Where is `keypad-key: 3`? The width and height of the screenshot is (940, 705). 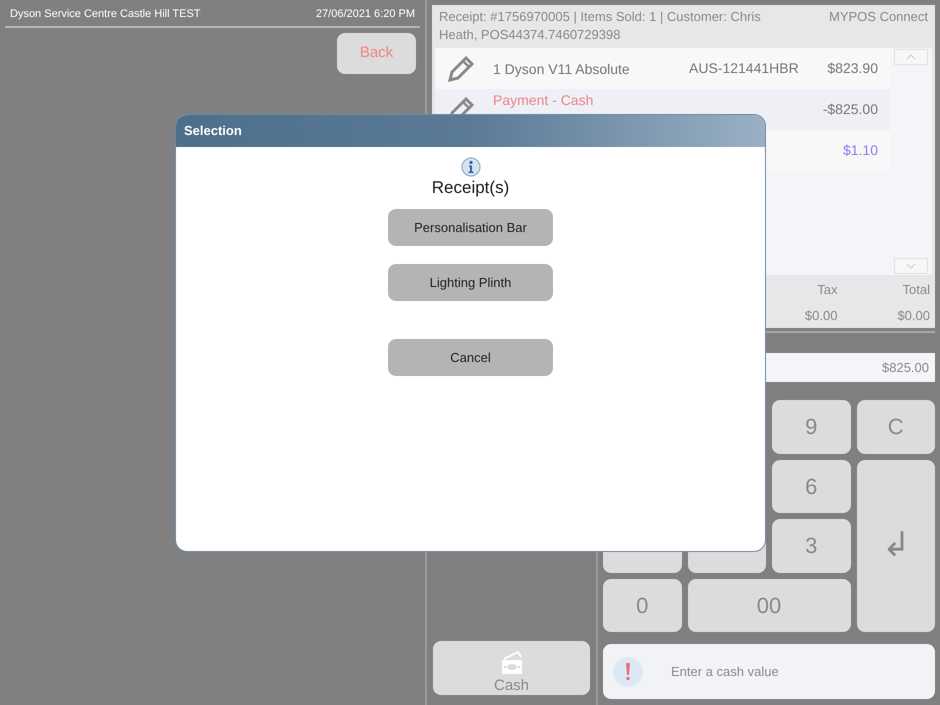
keypad-key: 3 is located at coordinates (811, 545).